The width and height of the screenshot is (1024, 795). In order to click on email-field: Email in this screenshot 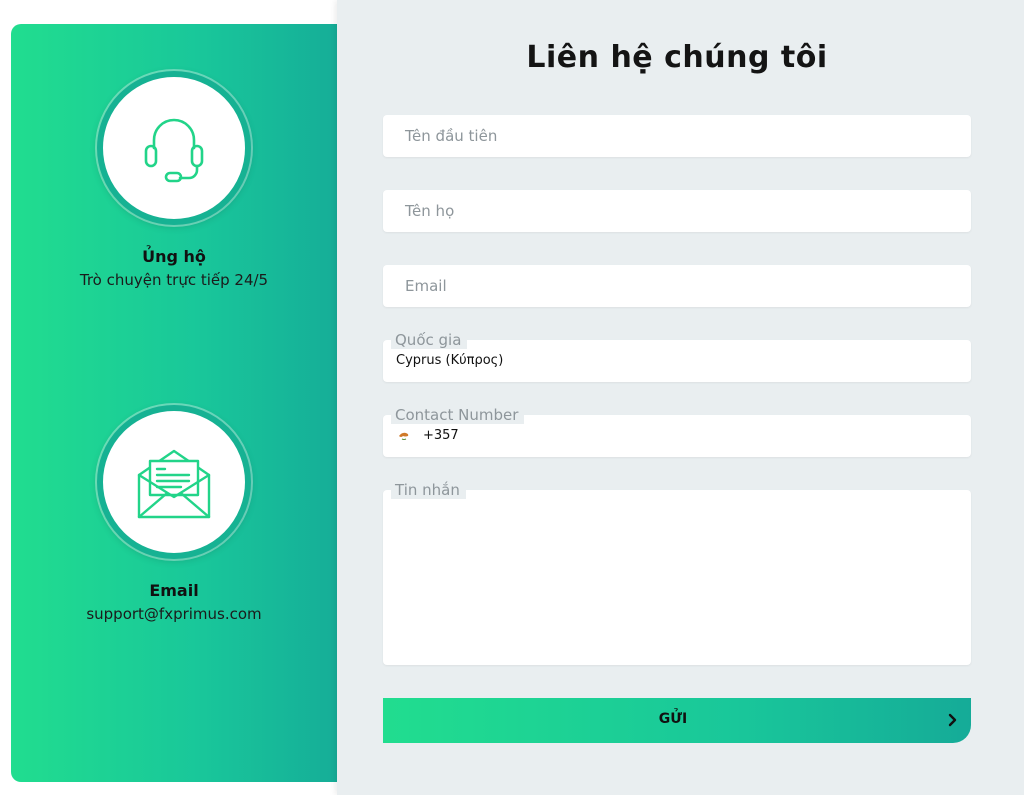, I will do `click(677, 286)`.